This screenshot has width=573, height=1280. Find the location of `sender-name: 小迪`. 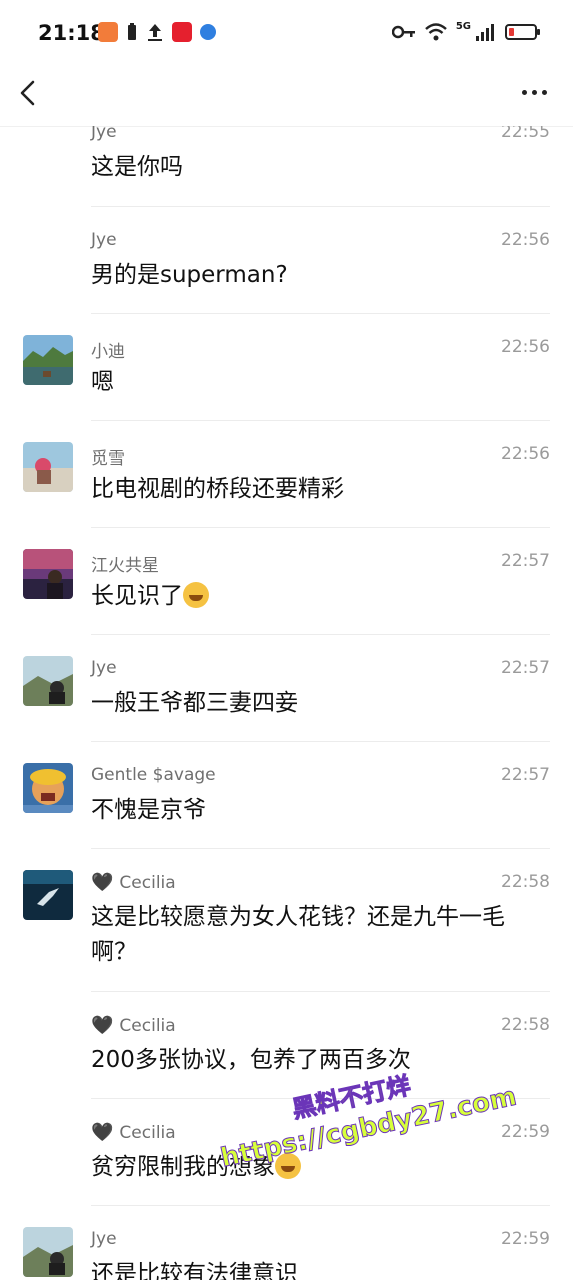

sender-name: 小迪 is located at coordinates (108, 352).